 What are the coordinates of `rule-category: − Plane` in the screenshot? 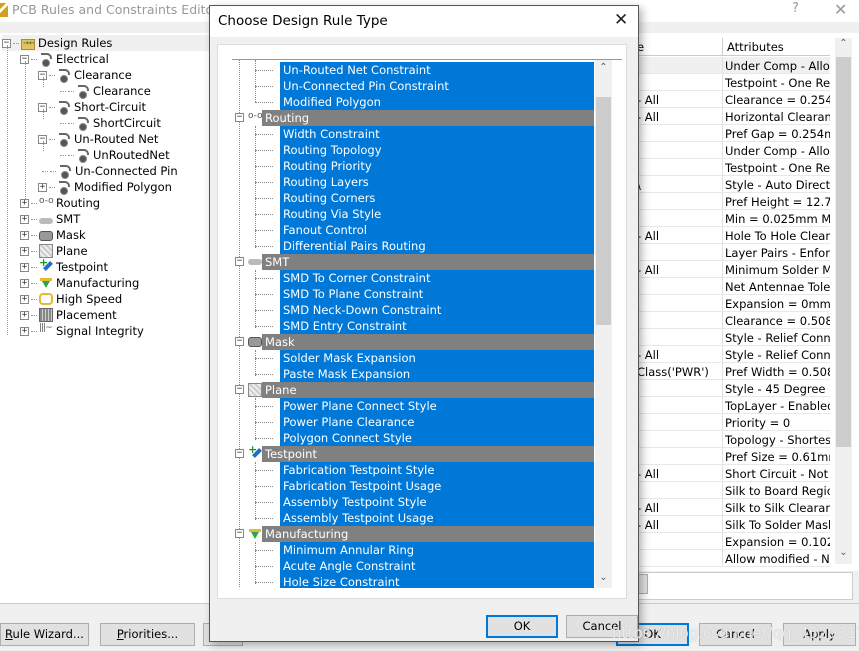 It's located at (413, 390).